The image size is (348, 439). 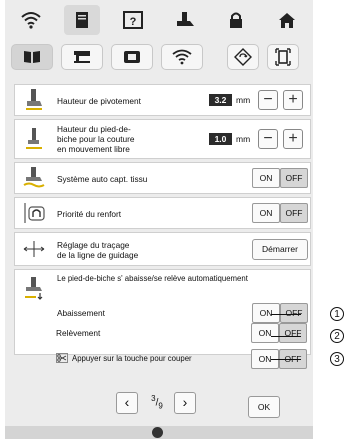 What do you see at coordinates (132, 57) in the screenshot?
I see `embroidery-screen-icon` at bounding box center [132, 57].